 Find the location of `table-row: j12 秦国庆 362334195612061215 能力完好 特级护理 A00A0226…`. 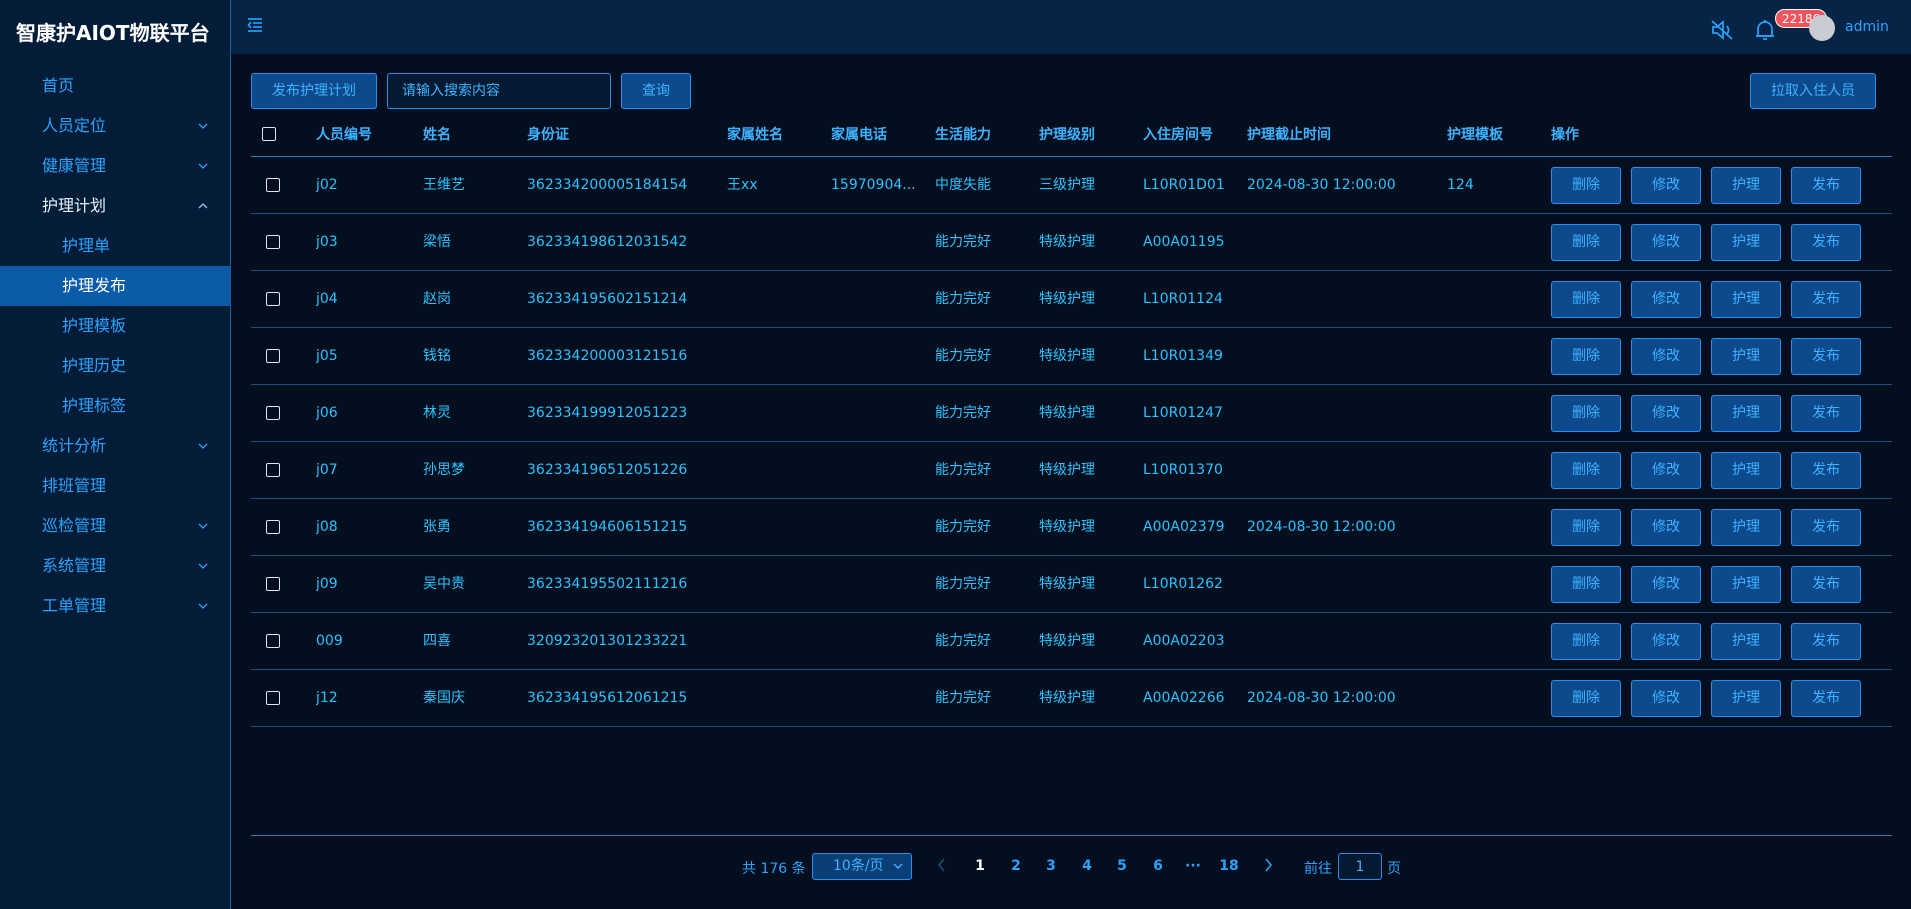

table-row: j12 秦国庆 362334195612061215 能力完好 特级护理 A00A0226… is located at coordinates (1071, 698).